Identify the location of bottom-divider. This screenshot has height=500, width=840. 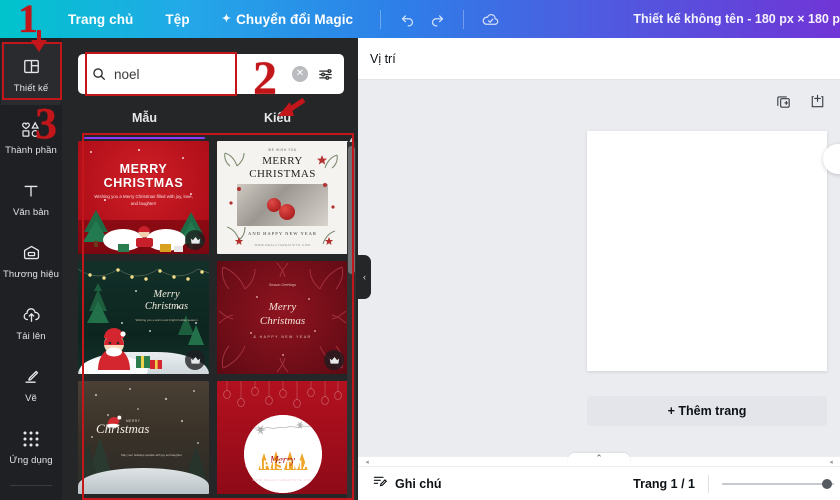
(708, 483).